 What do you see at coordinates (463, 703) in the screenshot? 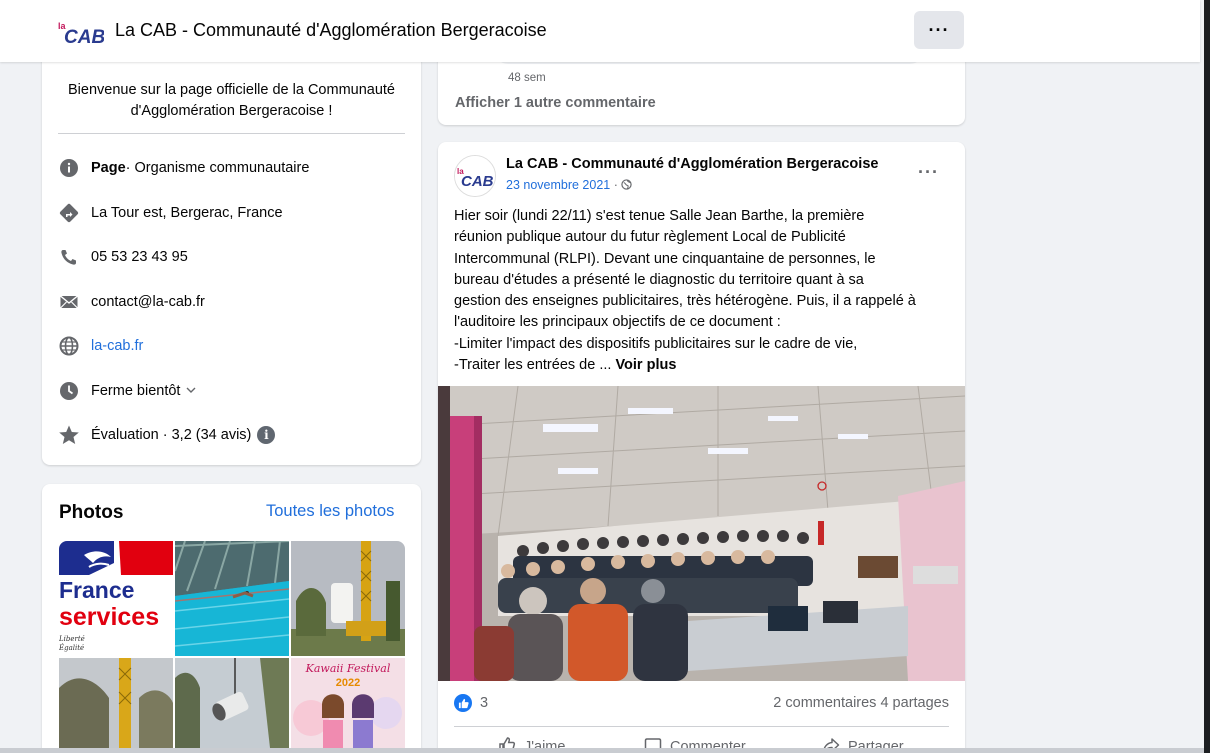
I see `like-reaction-icon` at bounding box center [463, 703].